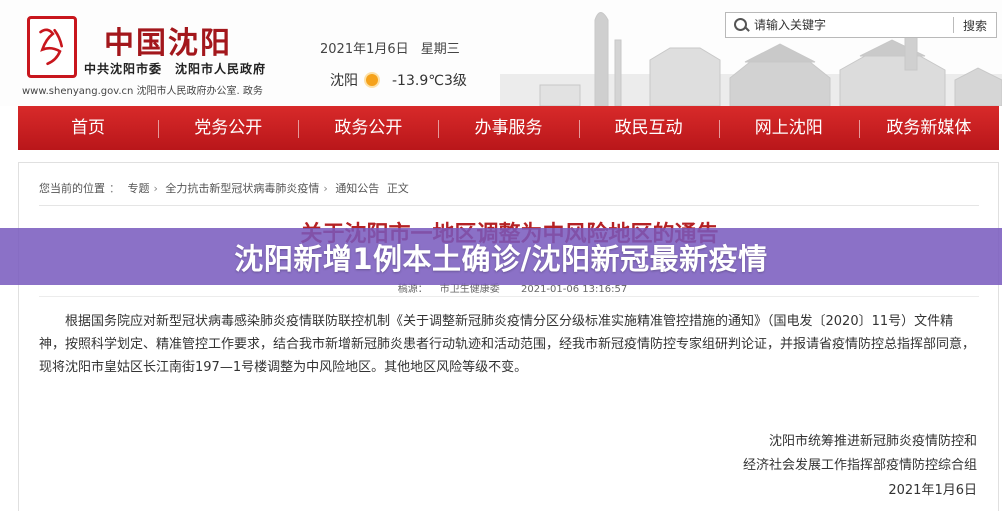 This screenshot has width=1002, height=511. What do you see at coordinates (175, 69) in the screenshot?
I see `site-sponsors: 中共沈阳市委 沈阳市人民政府` at bounding box center [175, 69].